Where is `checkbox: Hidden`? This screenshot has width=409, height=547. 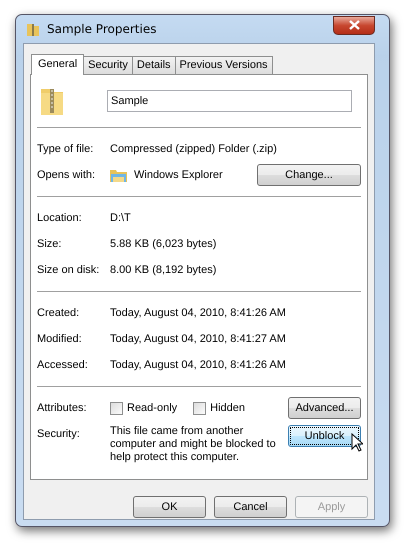 checkbox: Hidden is located at coordinates (219, 408).